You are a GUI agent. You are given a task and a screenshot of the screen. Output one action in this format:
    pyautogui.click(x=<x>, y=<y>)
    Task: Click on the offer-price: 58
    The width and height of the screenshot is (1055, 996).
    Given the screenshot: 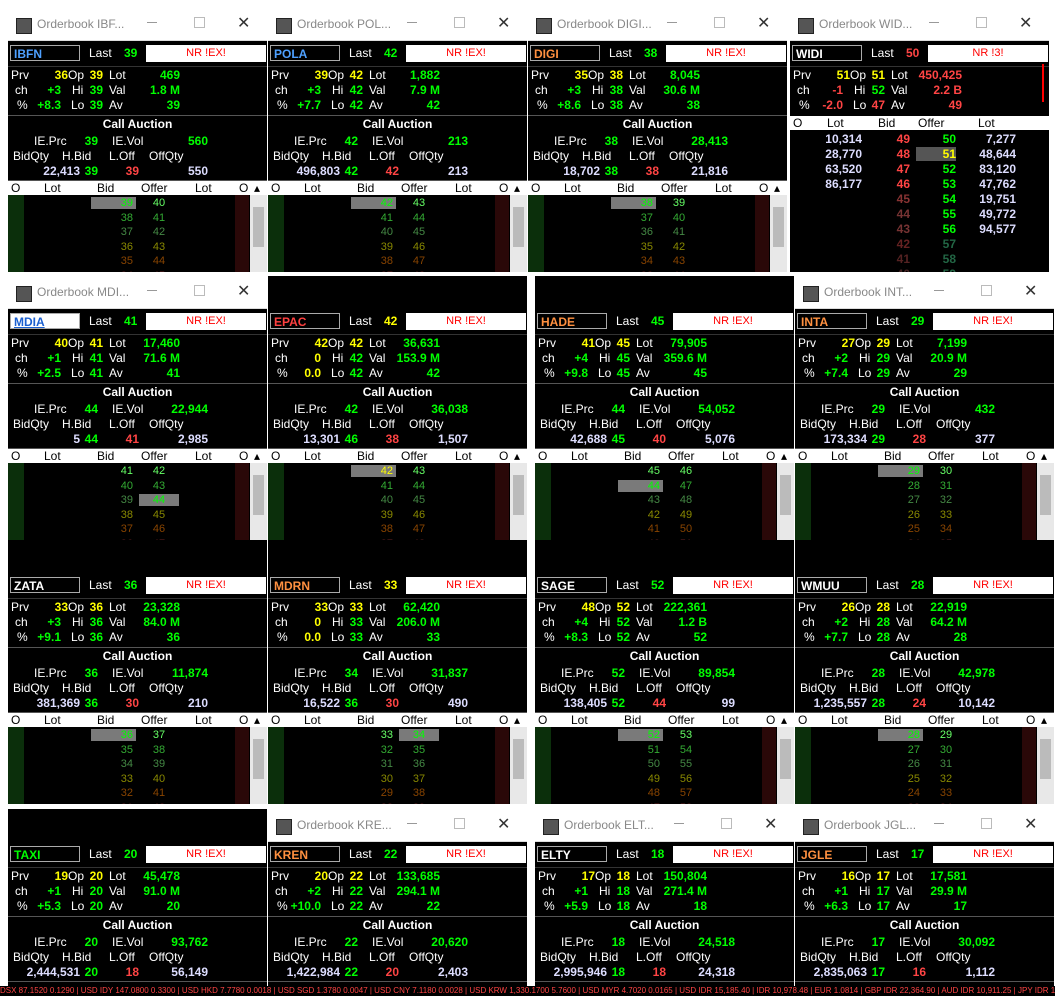 What is the action you would take?
    pyautogui.click(x=686, y=803)
    